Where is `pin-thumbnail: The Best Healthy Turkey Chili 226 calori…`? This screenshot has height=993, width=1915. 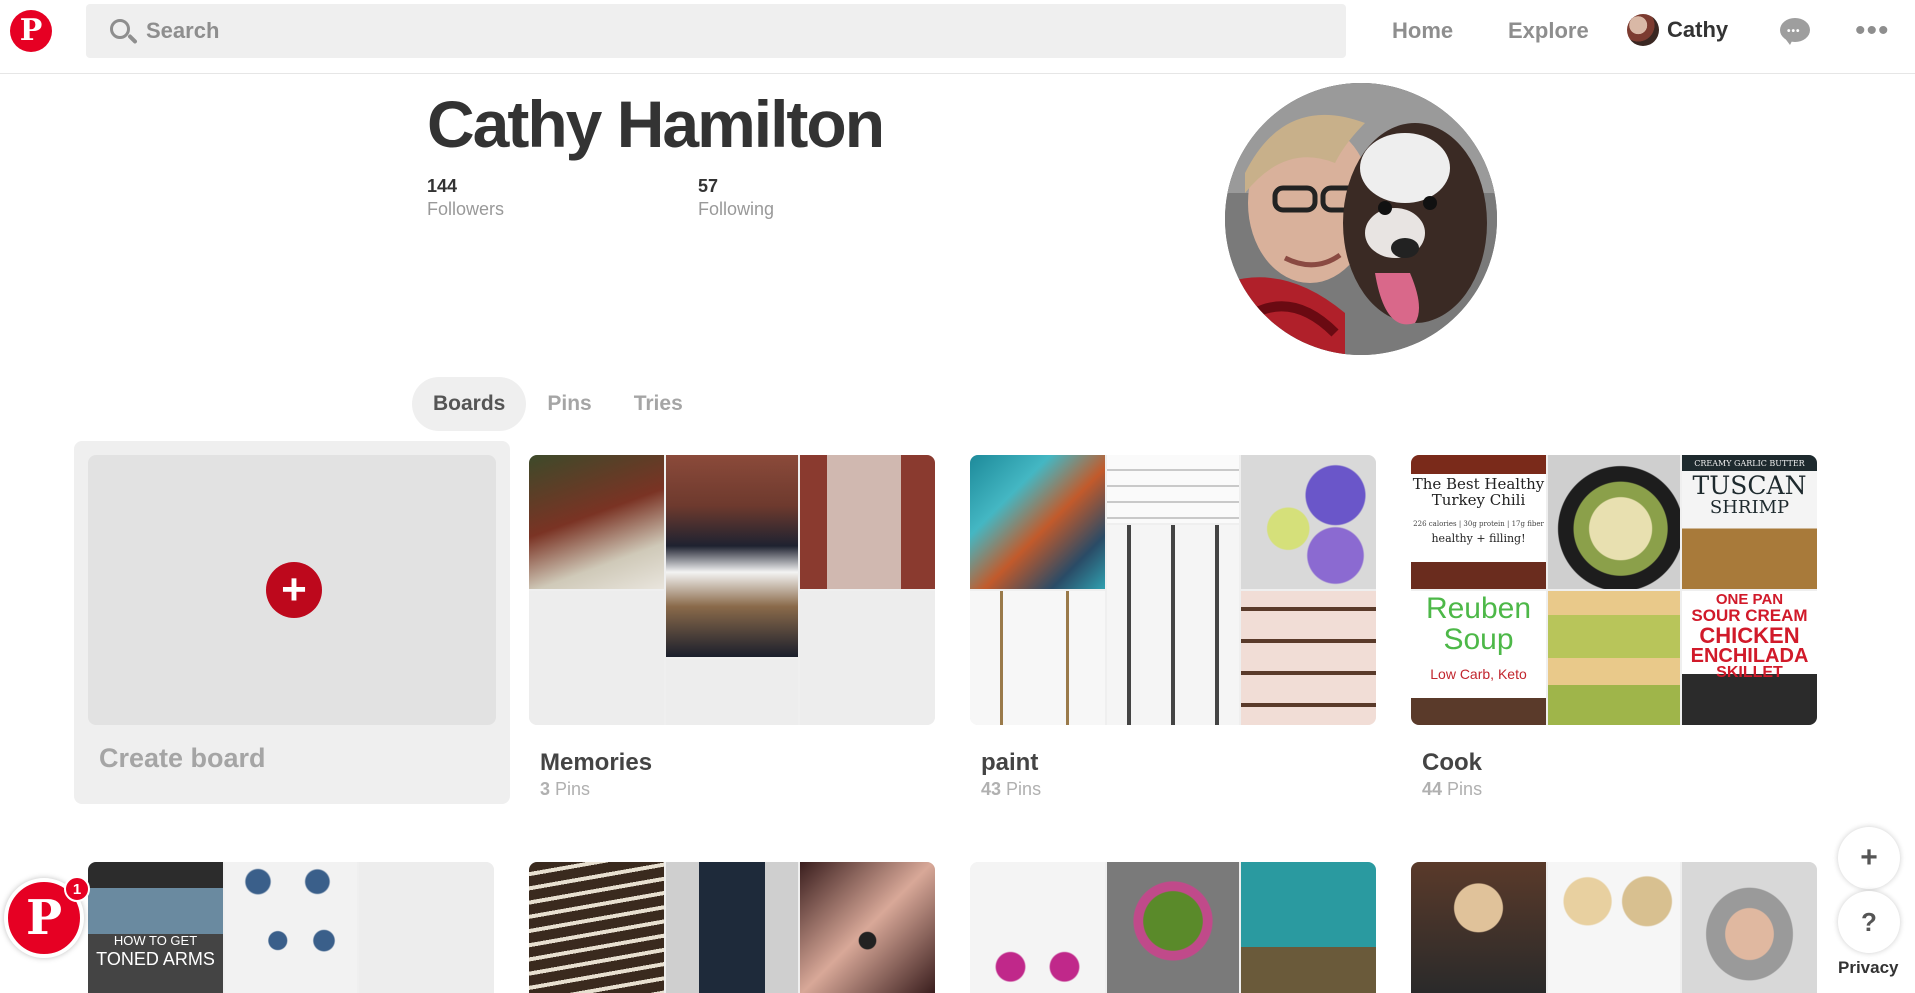 pin-thumbnail: The Best Healthy Turkey Chili 226 calori… is located at coordinates (1478, 522).